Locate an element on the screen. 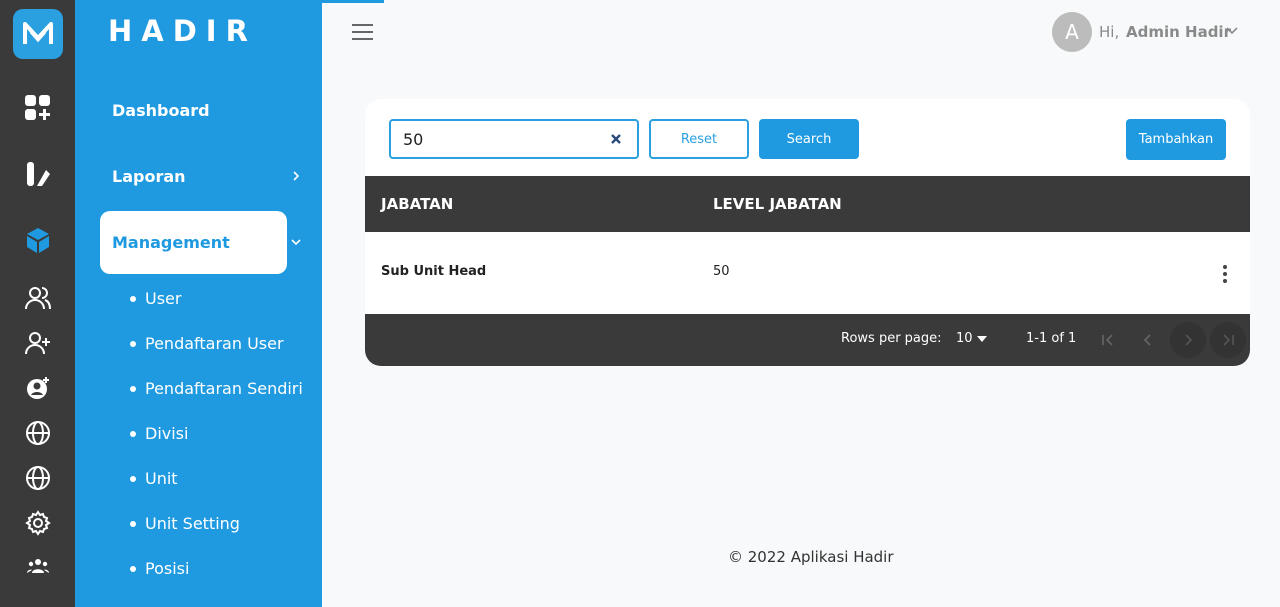 Image resolution: width=1280 pixels, height=607 pixels. search-button: Search is located at coordinates (809, 139).